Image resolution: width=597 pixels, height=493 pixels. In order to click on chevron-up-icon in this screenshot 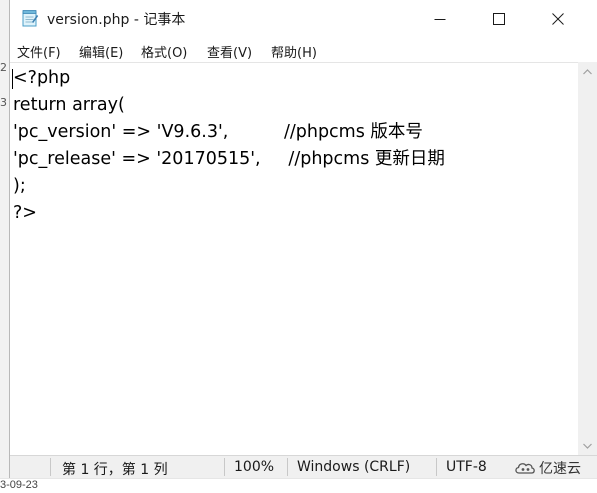, I will do `click(587, 71)`.